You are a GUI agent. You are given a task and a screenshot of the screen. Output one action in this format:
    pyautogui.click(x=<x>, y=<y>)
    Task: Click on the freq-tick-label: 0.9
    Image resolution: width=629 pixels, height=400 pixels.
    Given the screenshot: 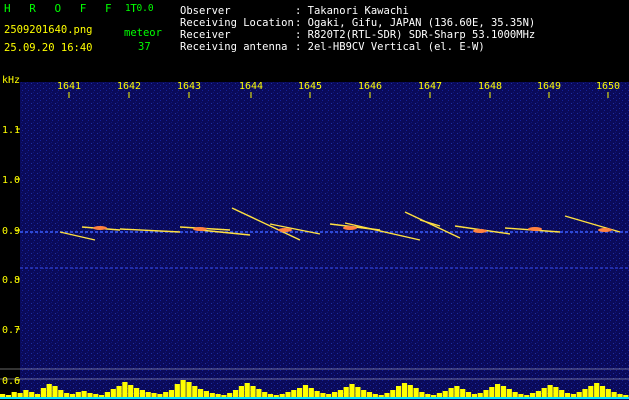 What is the action you would take?
    pyautogui.click(x=11, y=231)
    